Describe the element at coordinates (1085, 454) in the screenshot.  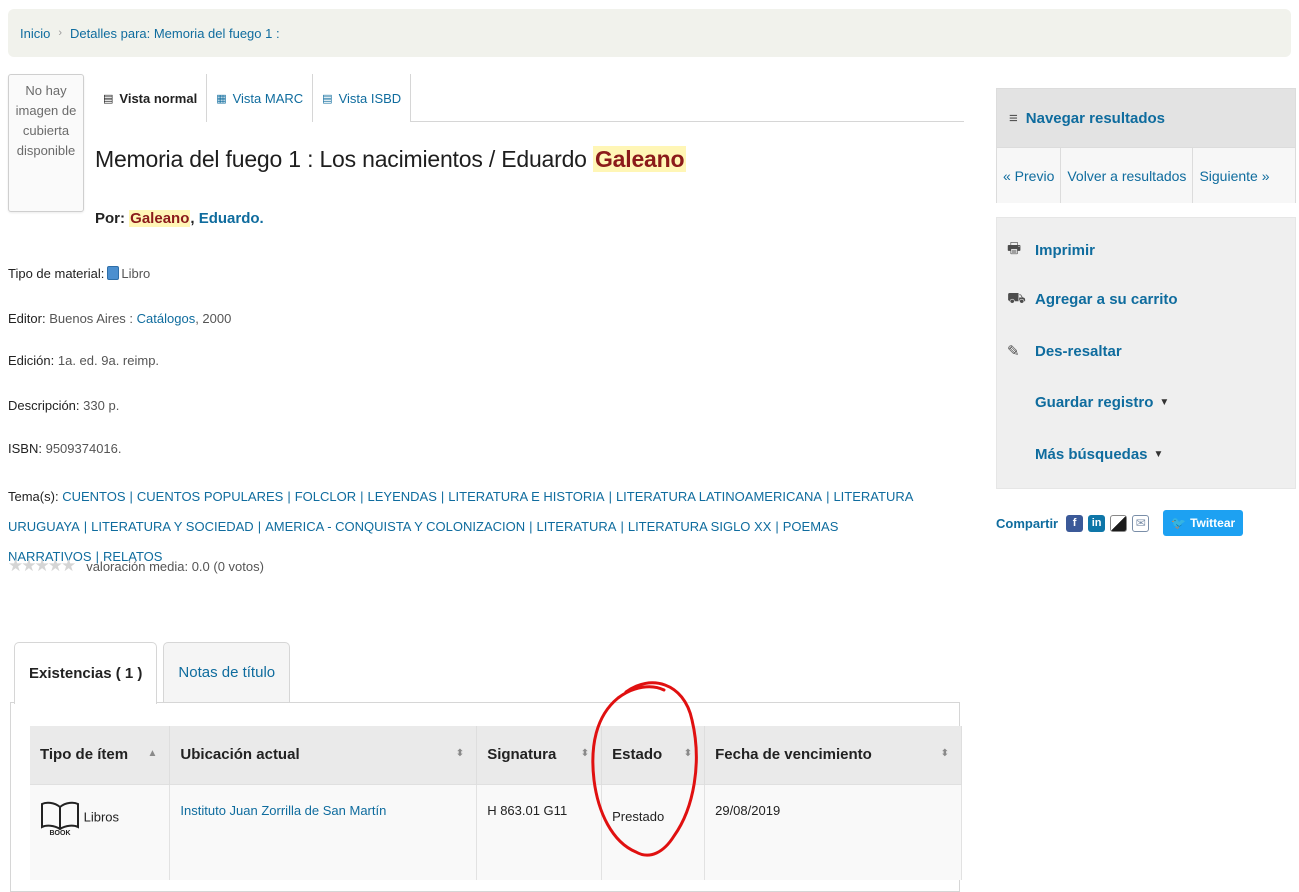
I see `more-searches-dropdown: Más búsquedas ▼` at that location.